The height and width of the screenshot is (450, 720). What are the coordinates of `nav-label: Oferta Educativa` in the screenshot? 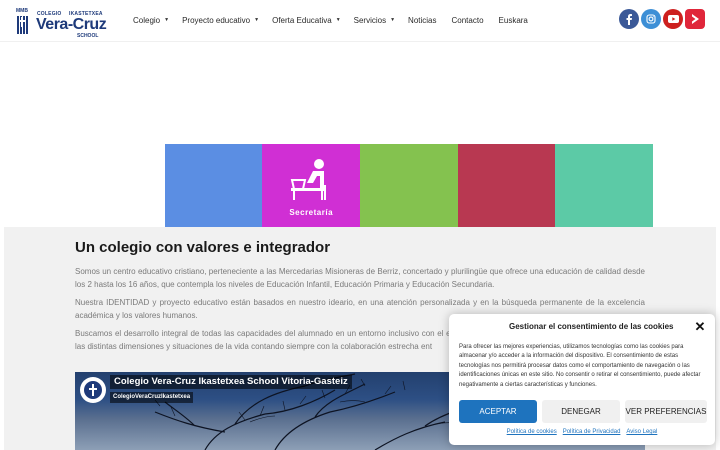 It's located at (302, 20).